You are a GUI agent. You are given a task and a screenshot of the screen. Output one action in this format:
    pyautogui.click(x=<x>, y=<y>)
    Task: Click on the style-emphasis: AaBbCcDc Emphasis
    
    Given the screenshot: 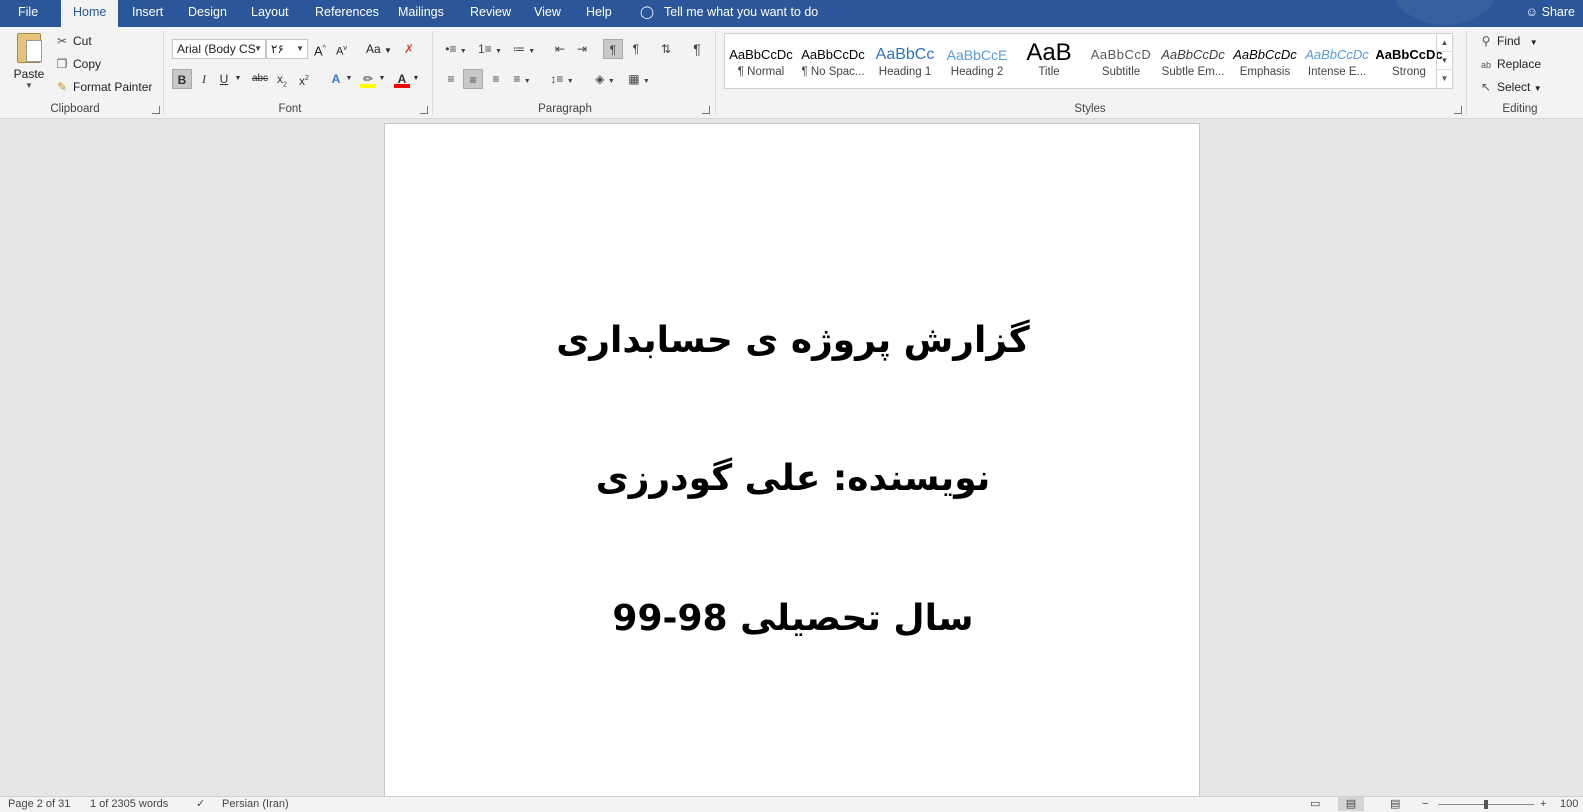 What is the action you would take?
    pyautogui.click(x=1265, y=61)
    